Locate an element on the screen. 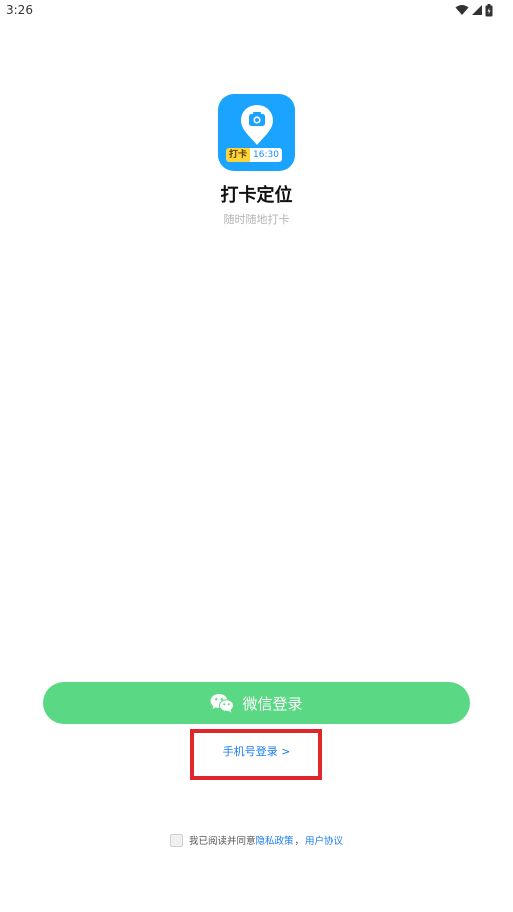 The width and height of the screenshot is (513, 912). app-name: 打卡定位 is located at coordinates (256, 195).